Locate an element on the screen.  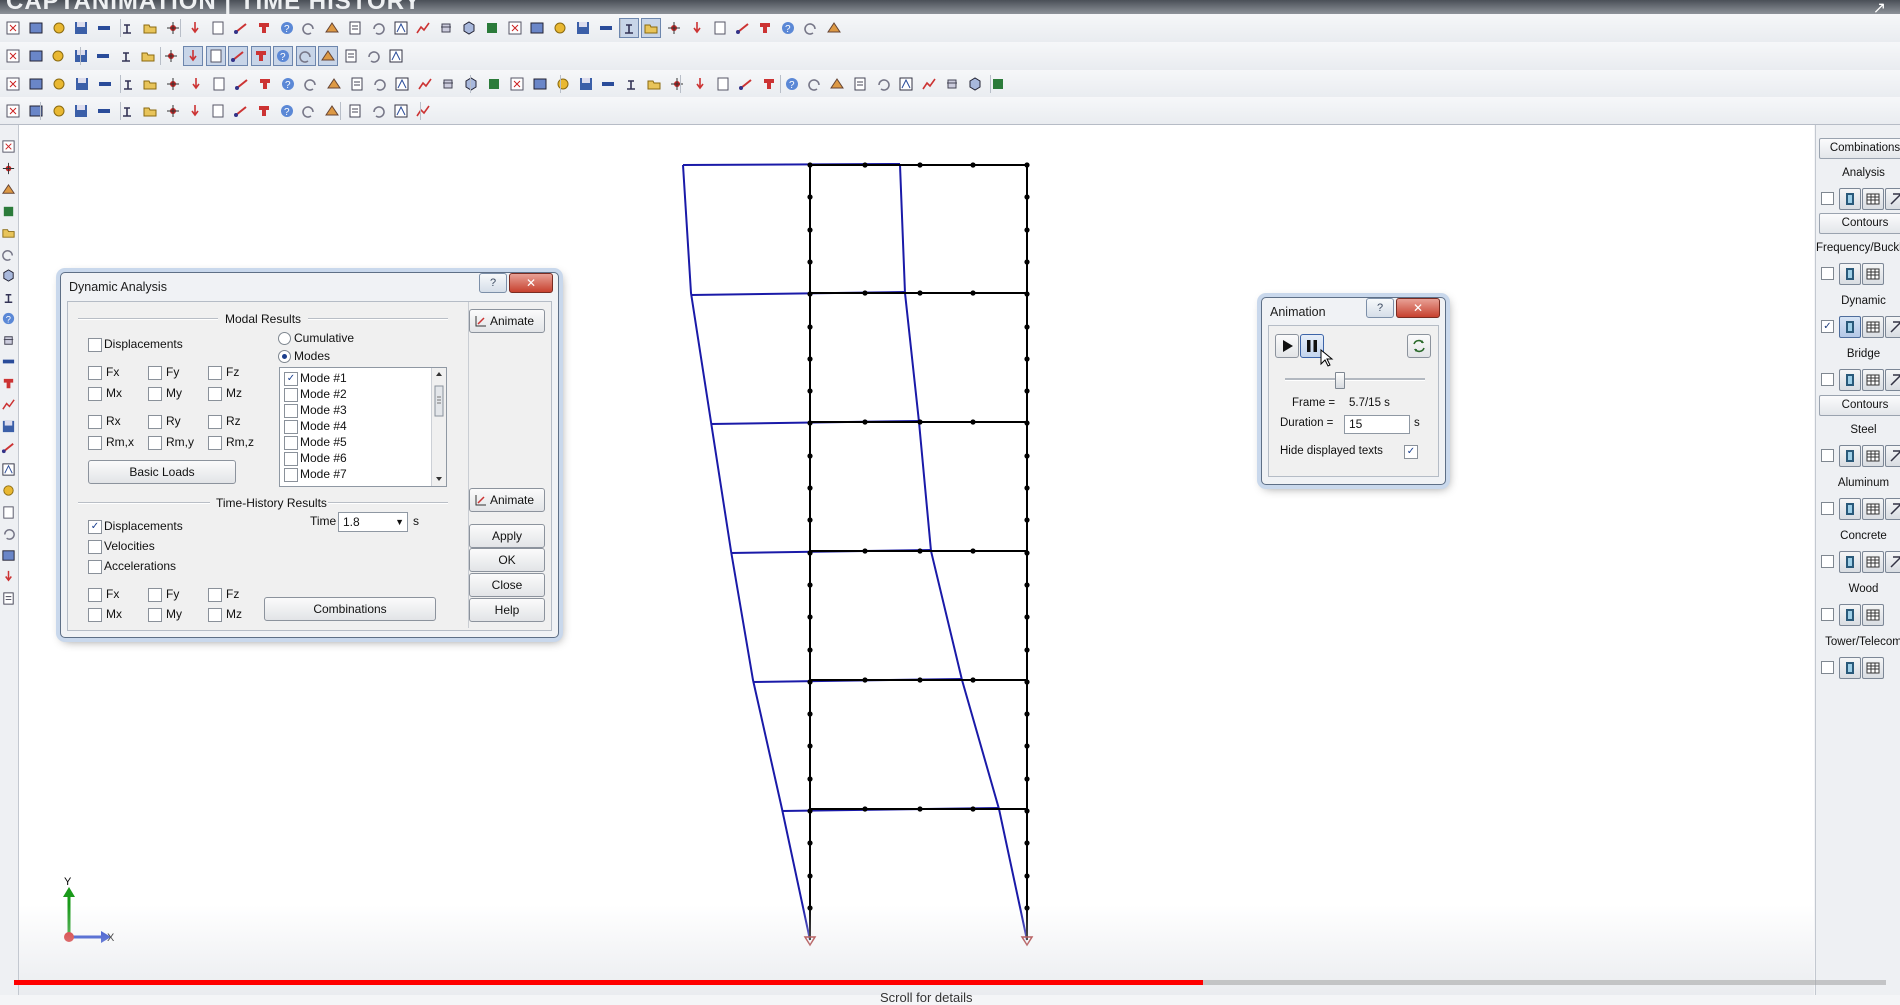
analysis-view-icon is located at coordinates (1850, 199).